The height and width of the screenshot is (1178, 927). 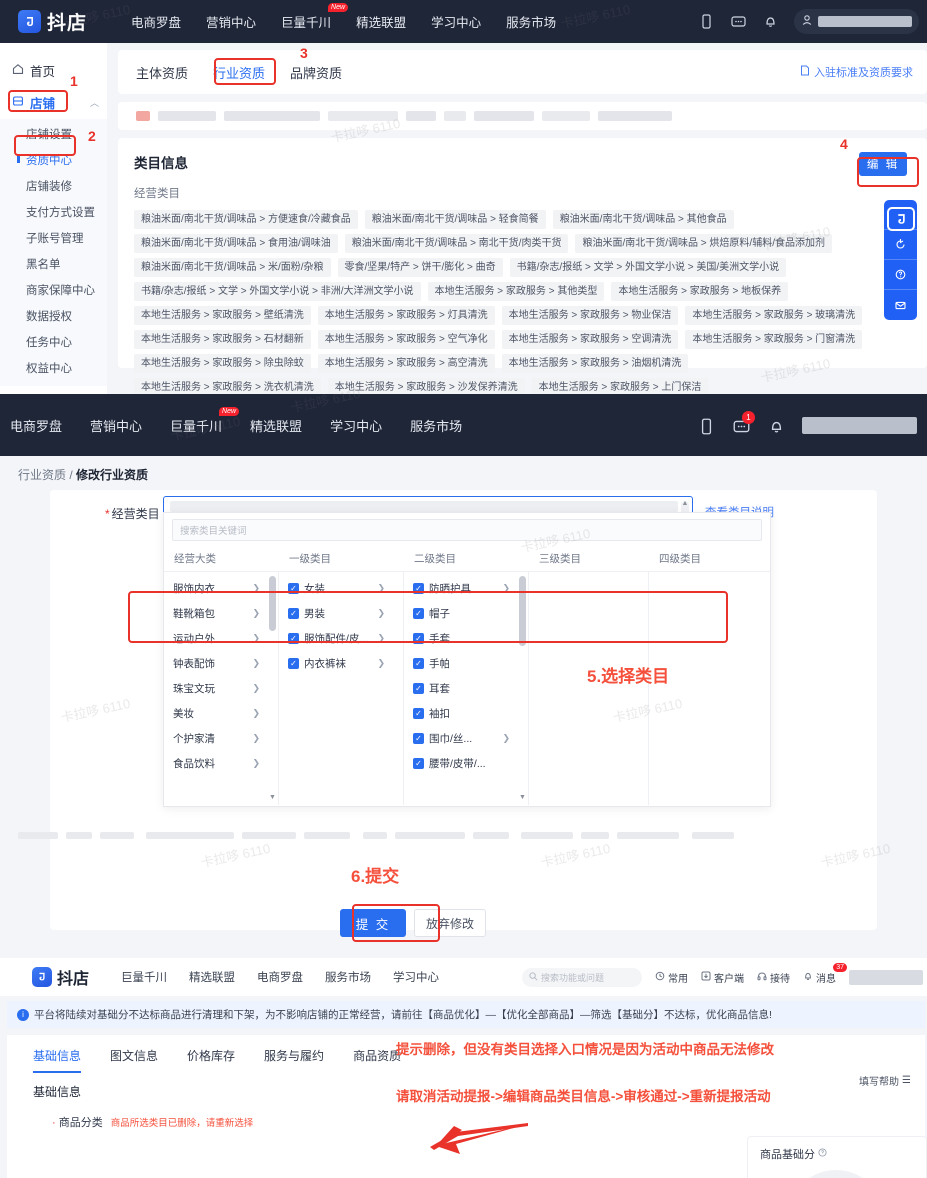 What do you see at coordinates (53, 342) in the screenshot?
I see `sidebar-item-task-center: 任务中心` at bounding box center [53, 342].